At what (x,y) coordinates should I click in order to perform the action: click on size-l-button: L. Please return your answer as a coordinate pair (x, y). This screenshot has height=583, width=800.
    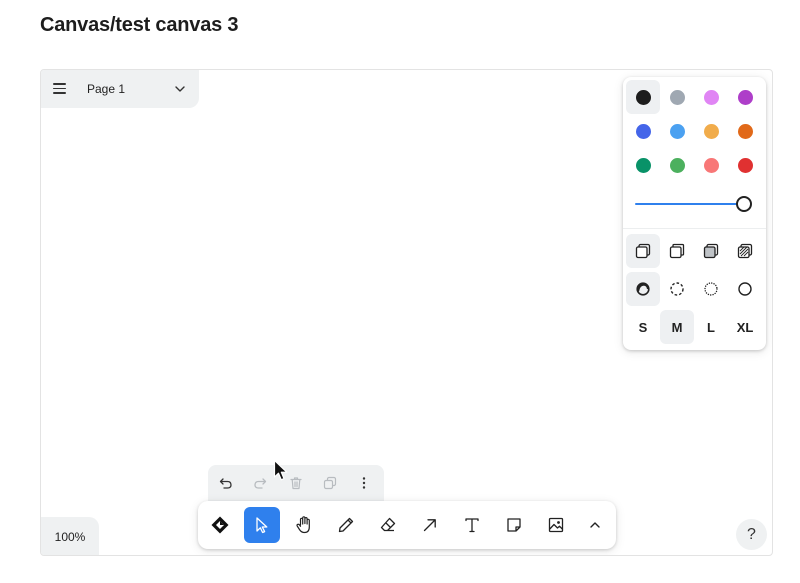
    Looking at the image, I should click on (711, 327).